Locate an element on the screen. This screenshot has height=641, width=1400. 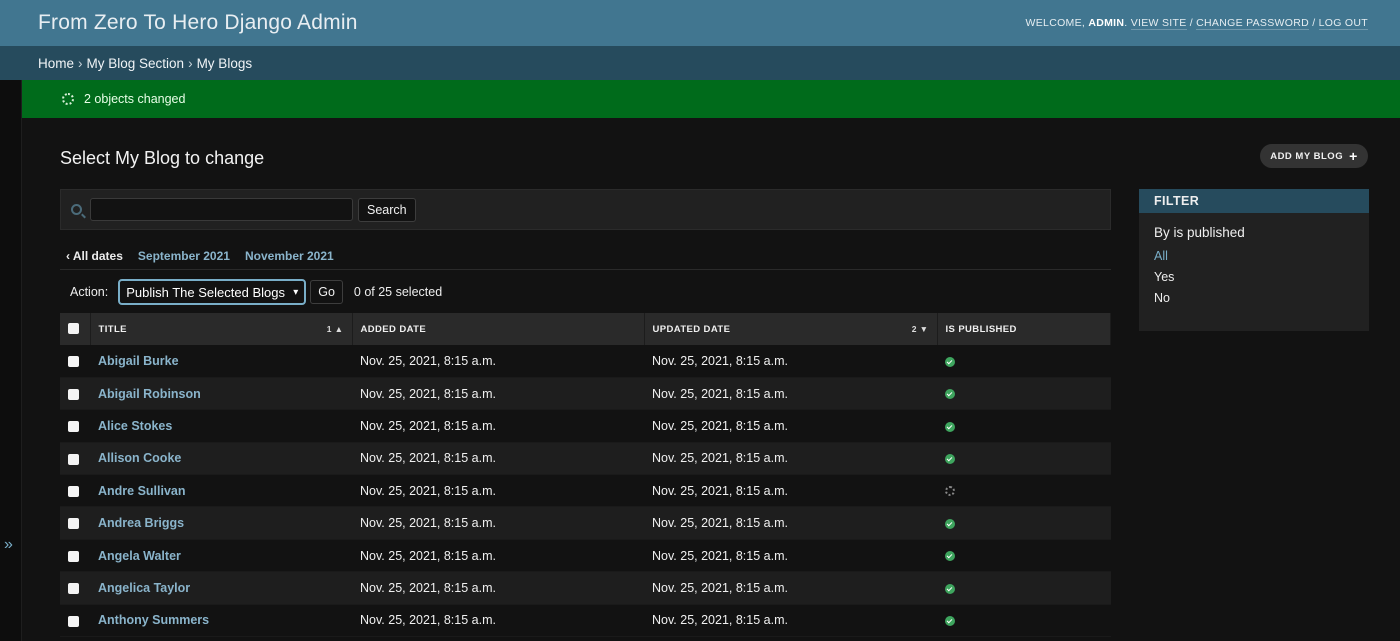
filter-panel: FILTER By is published All Yes No is located at coordinates (1254, 260).